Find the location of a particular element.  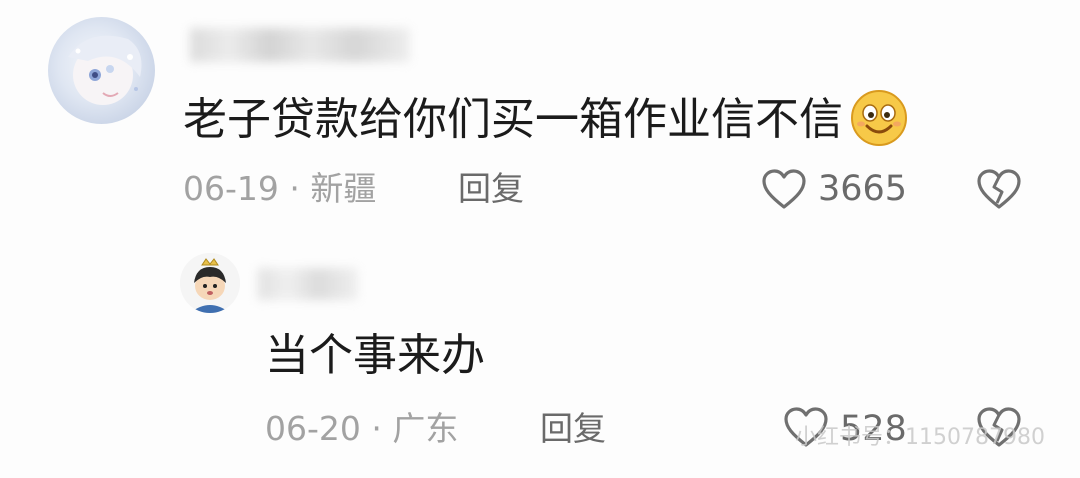

comment-date: 06-20 is located at coordinates (313, 428).